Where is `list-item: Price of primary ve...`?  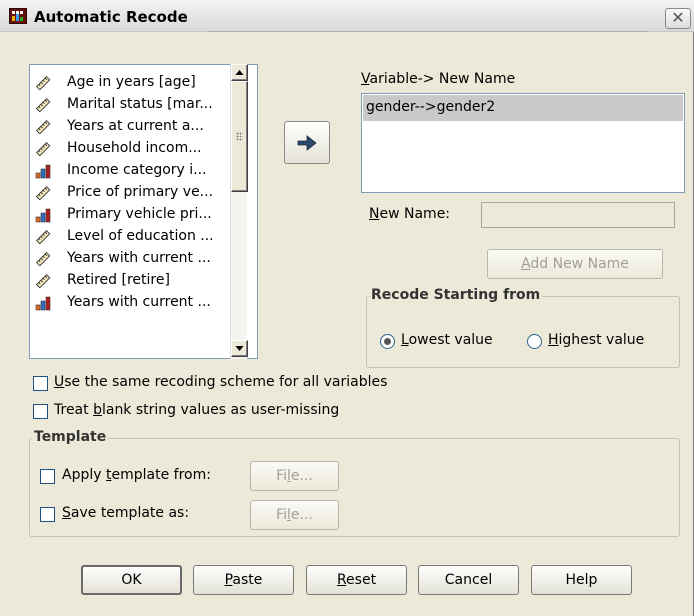
list-item: Price of primary ve... is located at coordinates (133, 192).